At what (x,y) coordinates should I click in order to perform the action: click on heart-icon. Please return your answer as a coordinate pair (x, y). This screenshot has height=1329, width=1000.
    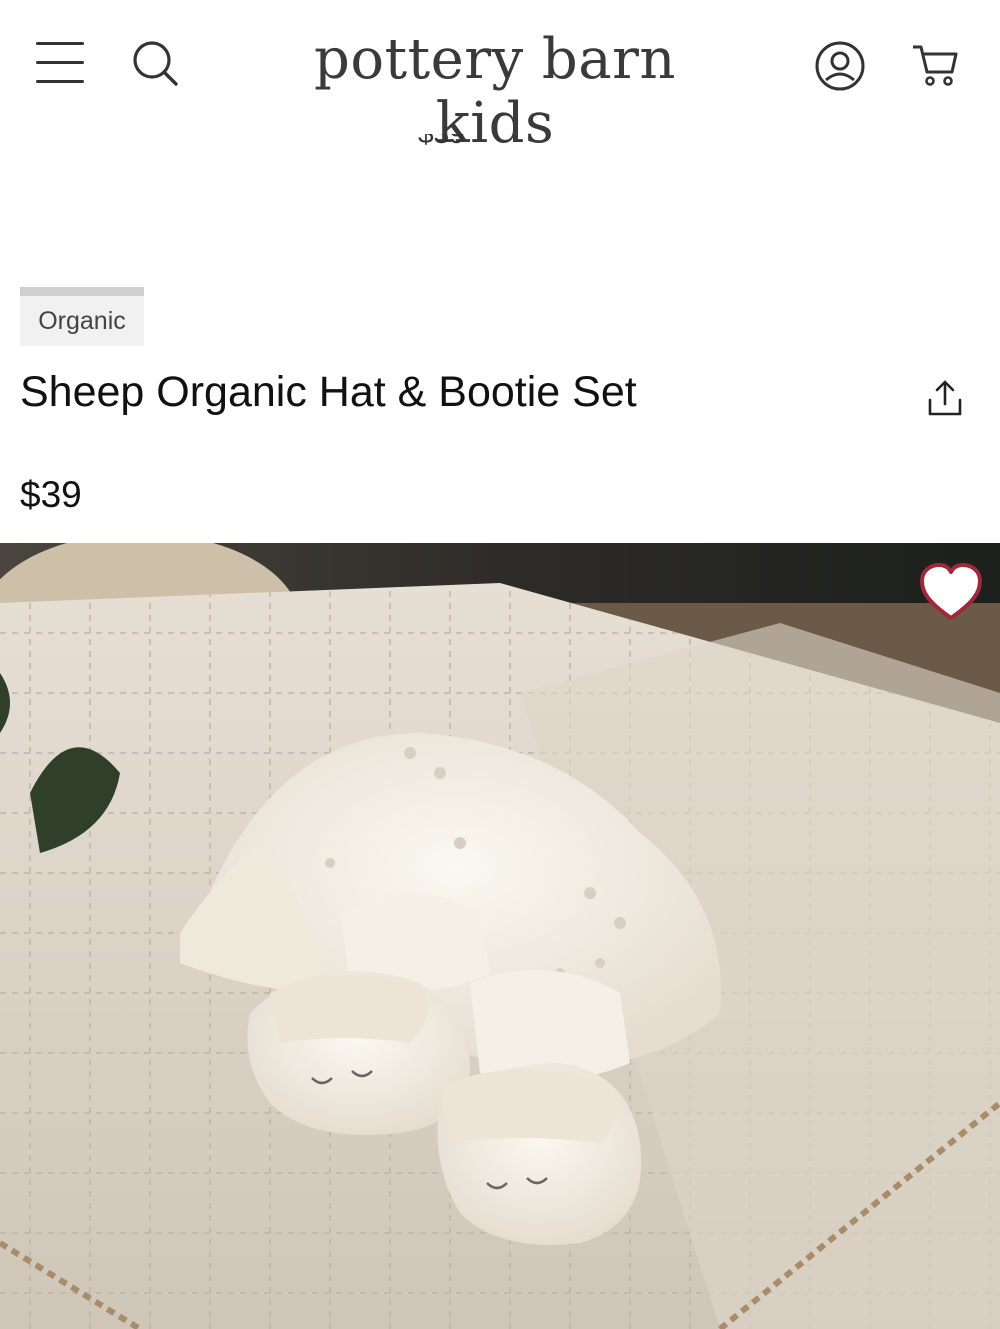
    Looking at the image, I should click on (951, 593).